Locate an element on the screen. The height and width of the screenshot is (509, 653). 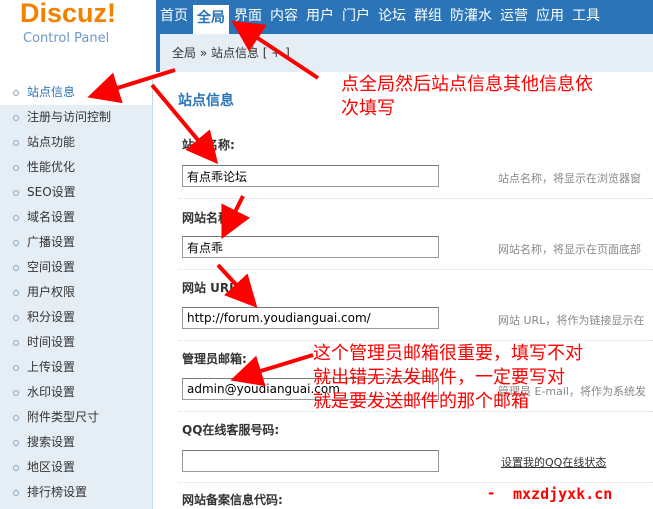
web-url-label: 网站 URL: is located at coordinates (212, 288).